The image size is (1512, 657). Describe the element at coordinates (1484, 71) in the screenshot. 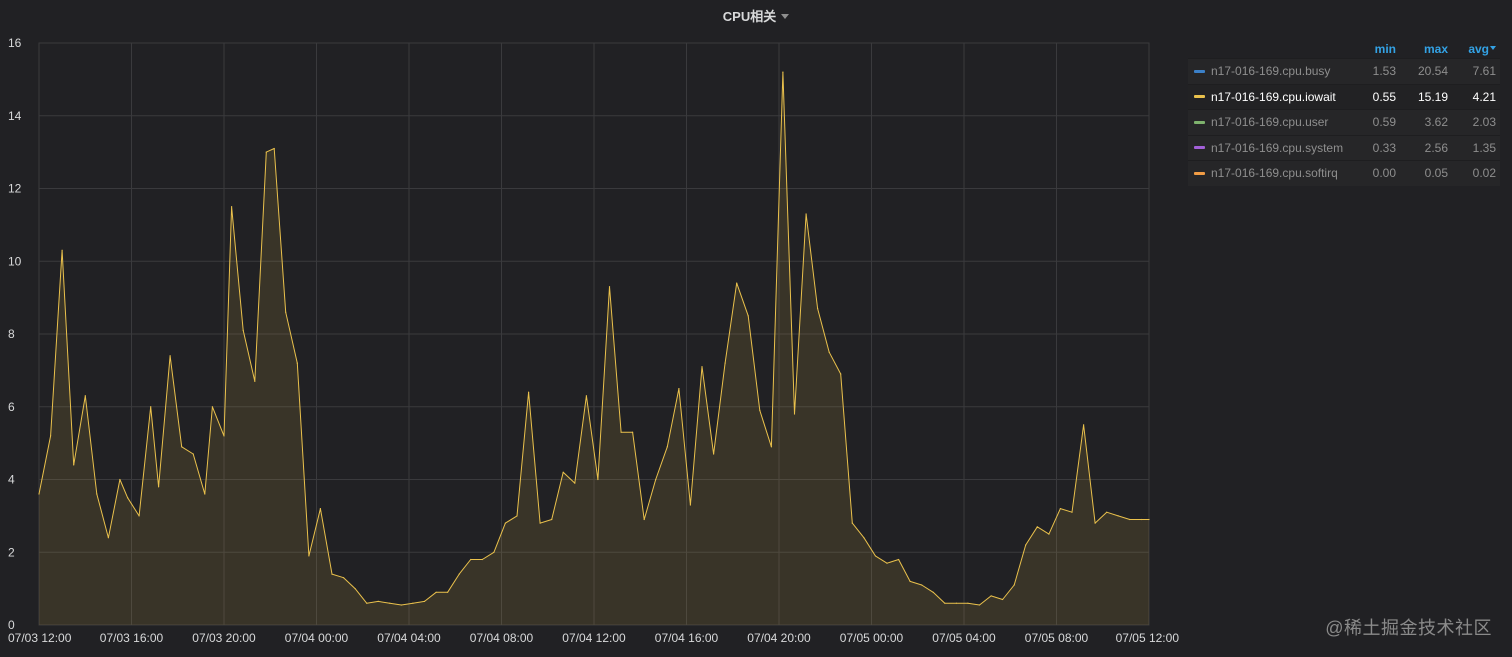

I see `legend-item-avg: 7.61` at that location.